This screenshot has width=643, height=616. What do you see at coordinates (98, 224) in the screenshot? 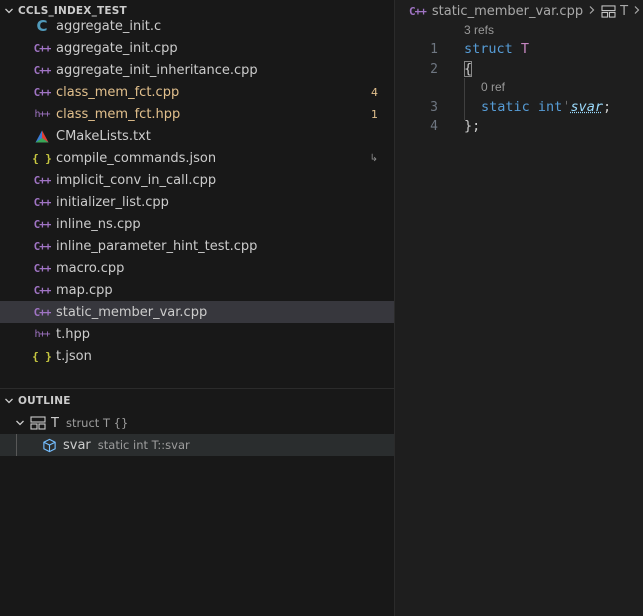
I see `file-name: inline_ns.cpp` at bounding box center [98, 224].